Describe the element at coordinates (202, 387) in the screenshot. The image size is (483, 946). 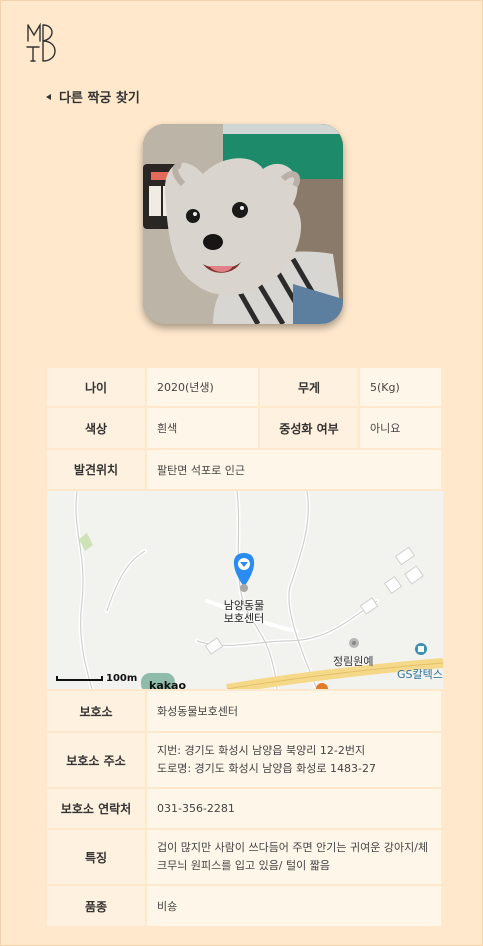
I see `age-value: 2020(년생)` at that location.